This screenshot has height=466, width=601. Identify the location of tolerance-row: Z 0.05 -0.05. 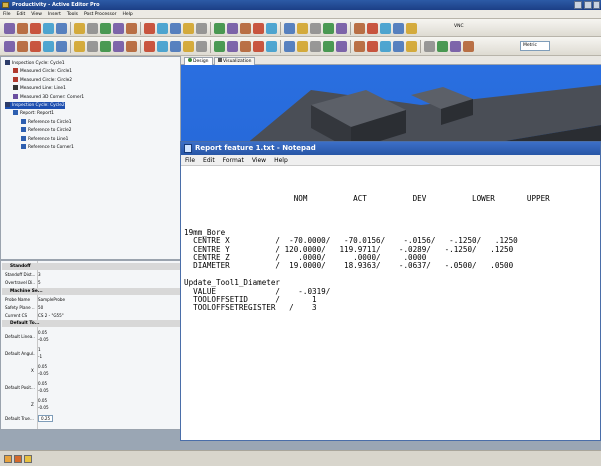
(91, 405).